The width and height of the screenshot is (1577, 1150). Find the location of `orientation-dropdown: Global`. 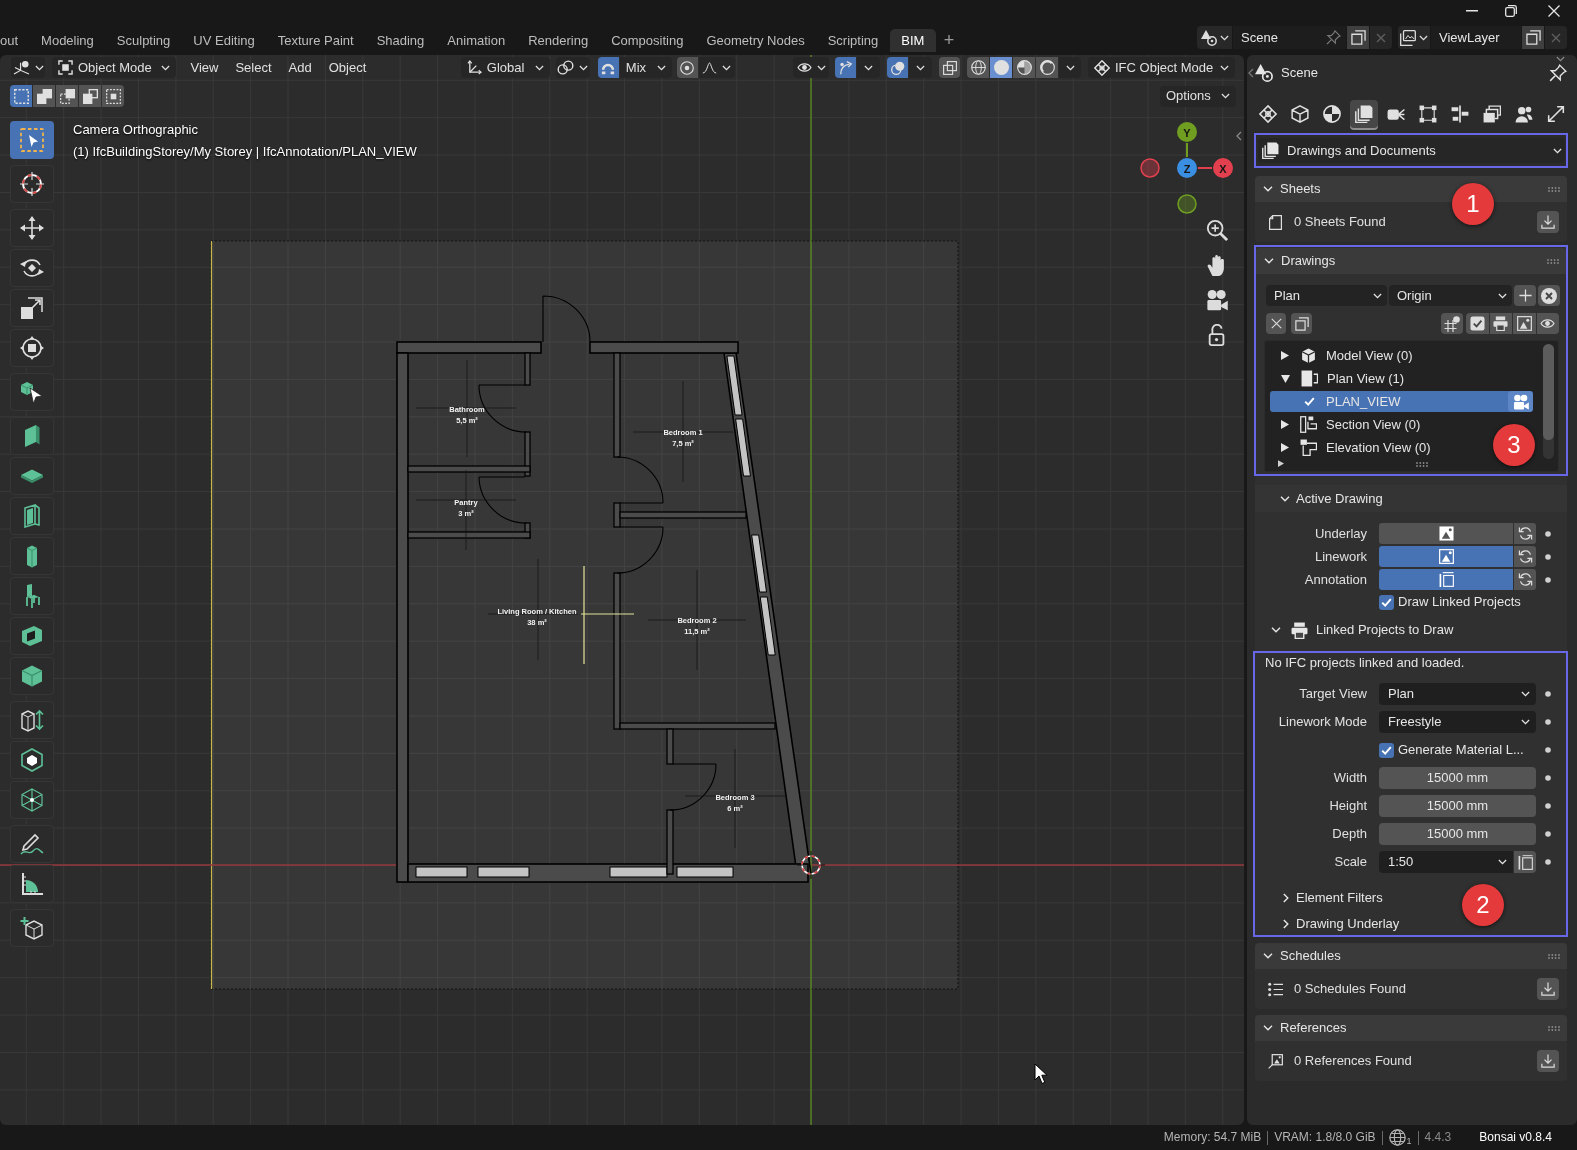

orientation-dropdown: Global is located at coordinates (505, 67).